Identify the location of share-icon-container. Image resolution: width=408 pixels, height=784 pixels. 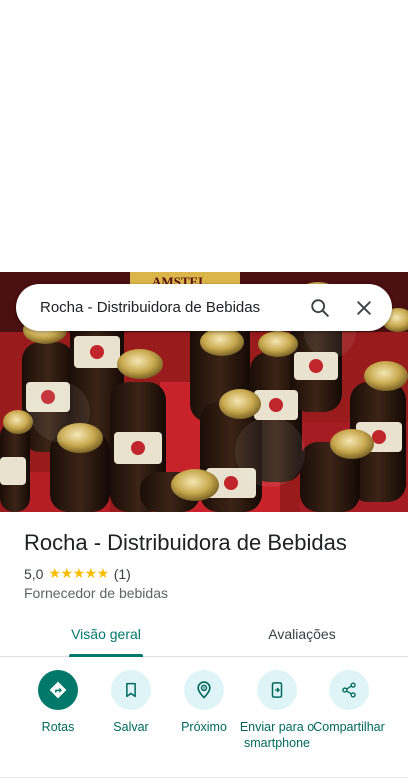
(349, 690).